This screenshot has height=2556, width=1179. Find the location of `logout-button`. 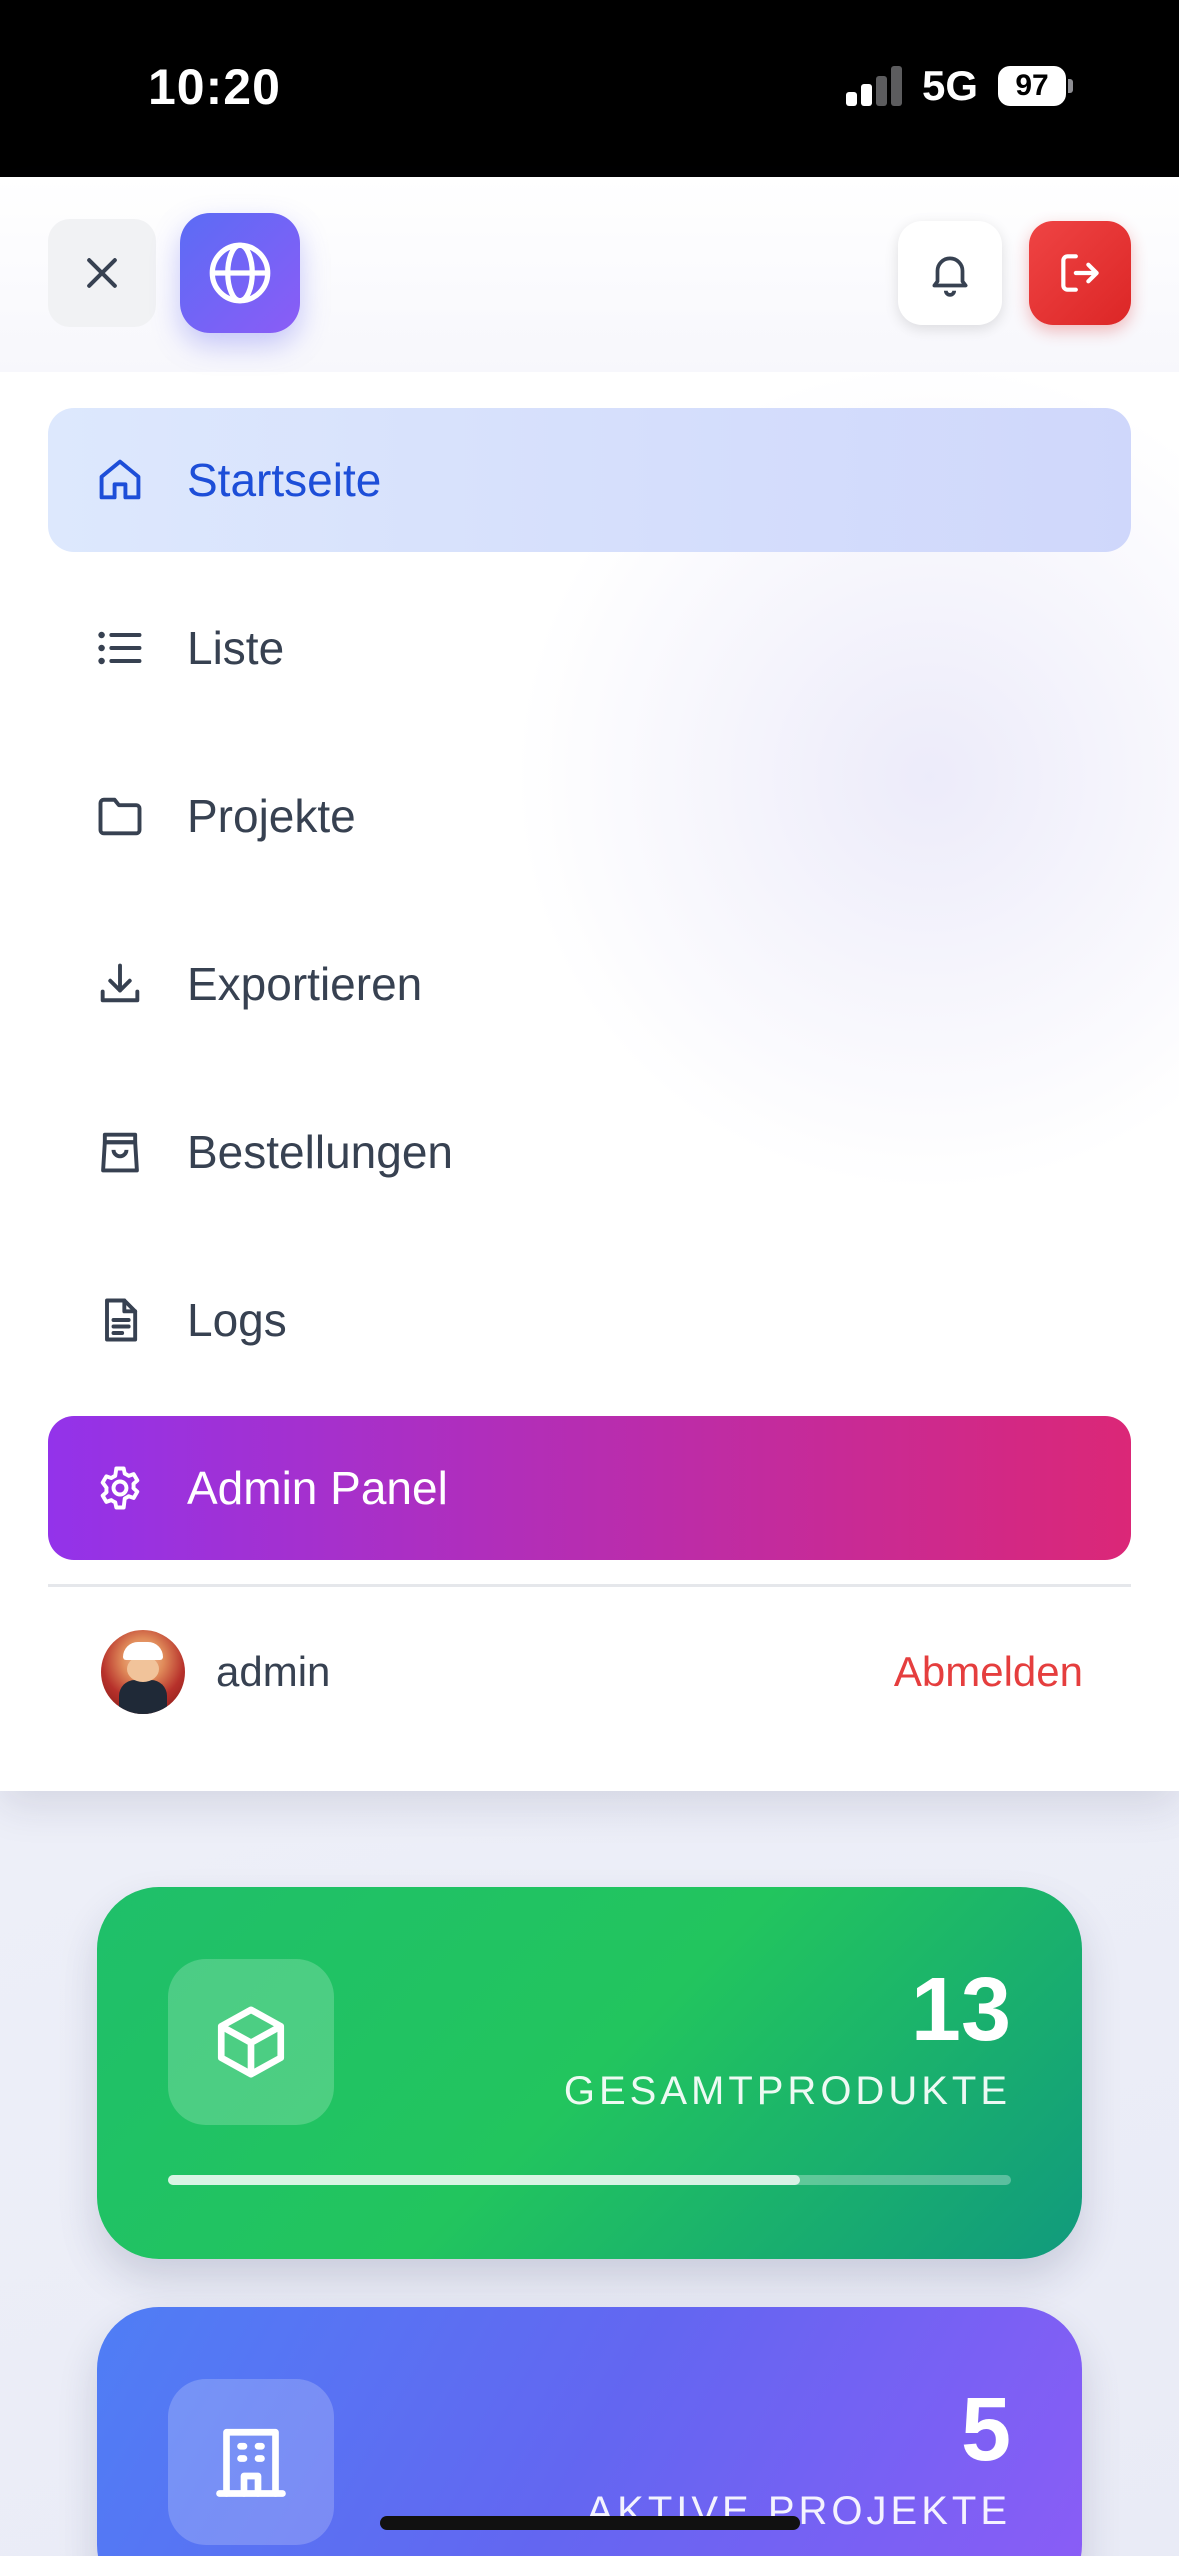

logout-button is located at coordinates (1080, 273).